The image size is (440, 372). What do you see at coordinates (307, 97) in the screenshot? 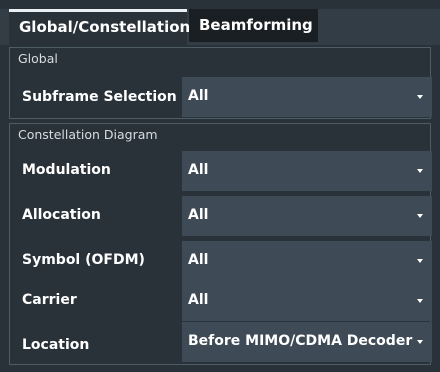
I see `subframe-selection-dropdown: All` at bounding box center [307, 97].